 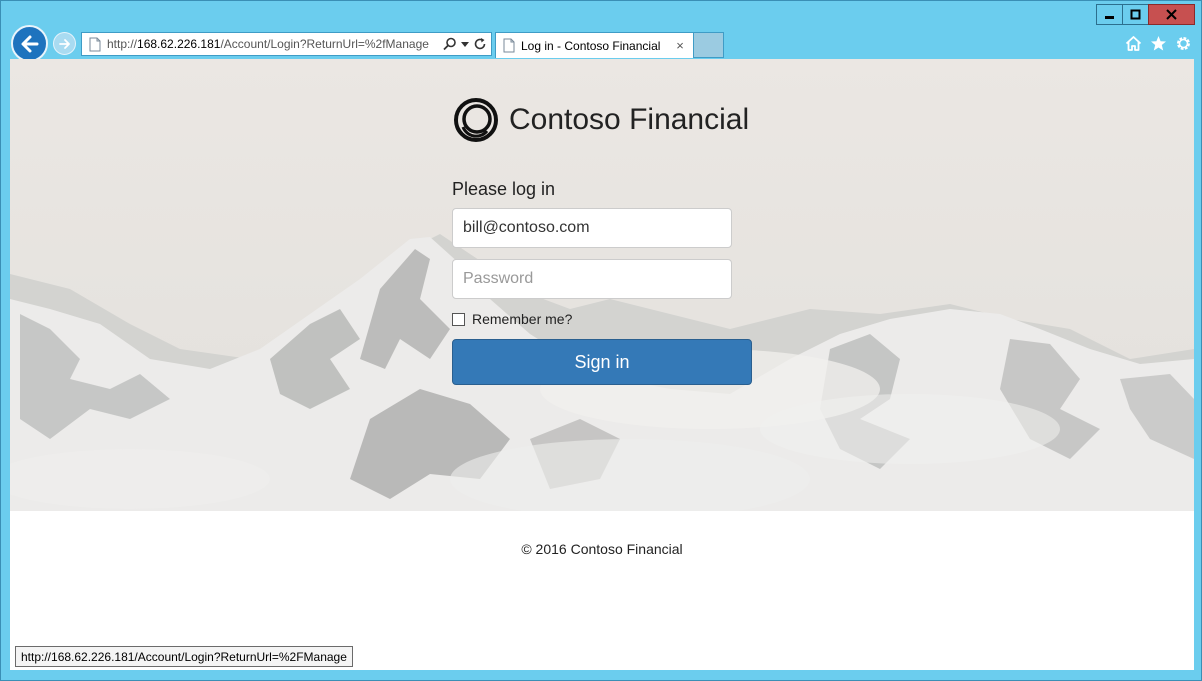 I want to click on forward-button, so click(x=64, y=43).